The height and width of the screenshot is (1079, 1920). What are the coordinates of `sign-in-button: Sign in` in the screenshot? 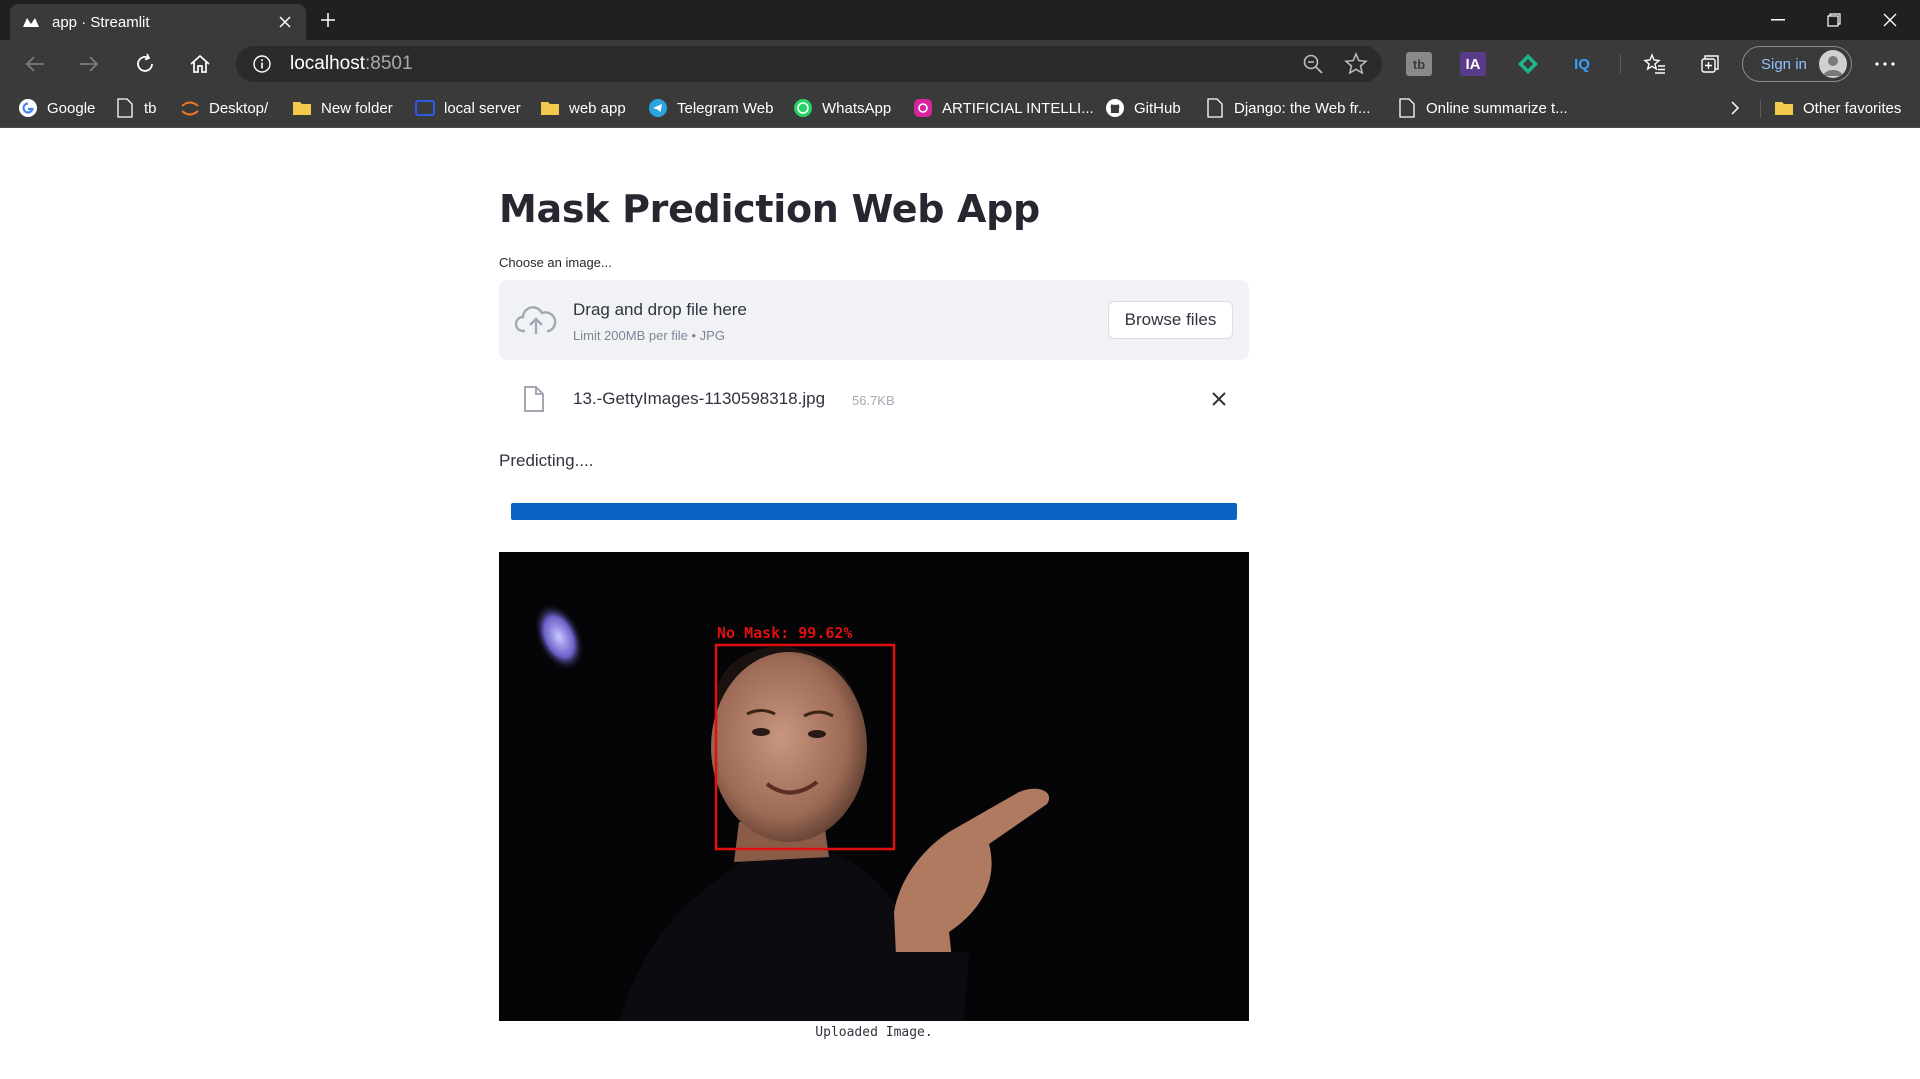 It's located at (1797, 64).